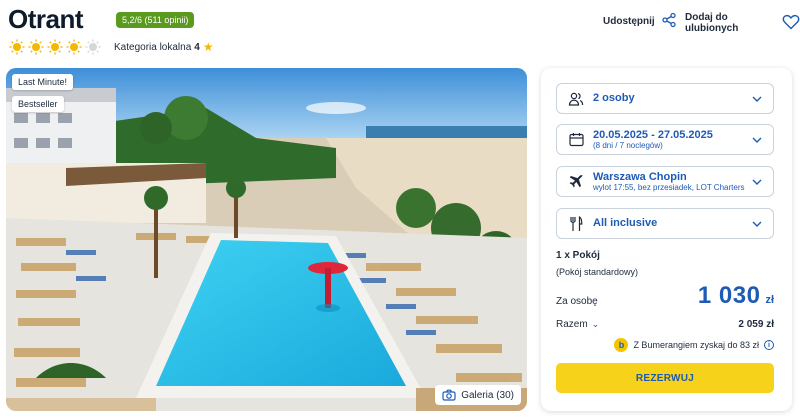  I want to click on total-price: 2 059 zł, so click(756, 324).